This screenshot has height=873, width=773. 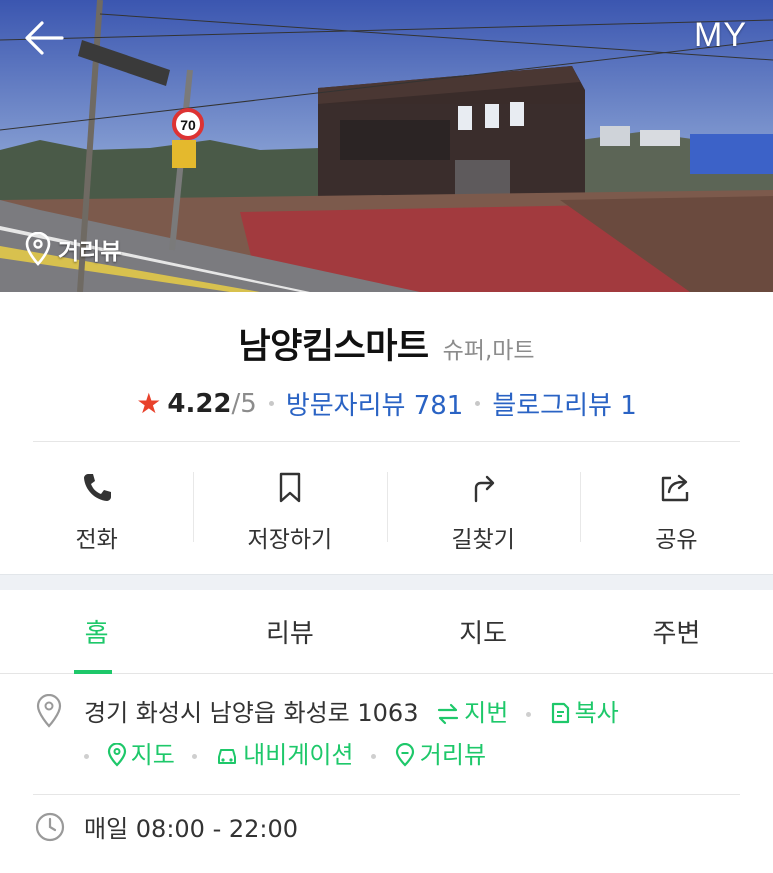 What do you see at coordinates (675, 488) in the screenshot?
I see `share-icon` at bounding box center [675, 488].